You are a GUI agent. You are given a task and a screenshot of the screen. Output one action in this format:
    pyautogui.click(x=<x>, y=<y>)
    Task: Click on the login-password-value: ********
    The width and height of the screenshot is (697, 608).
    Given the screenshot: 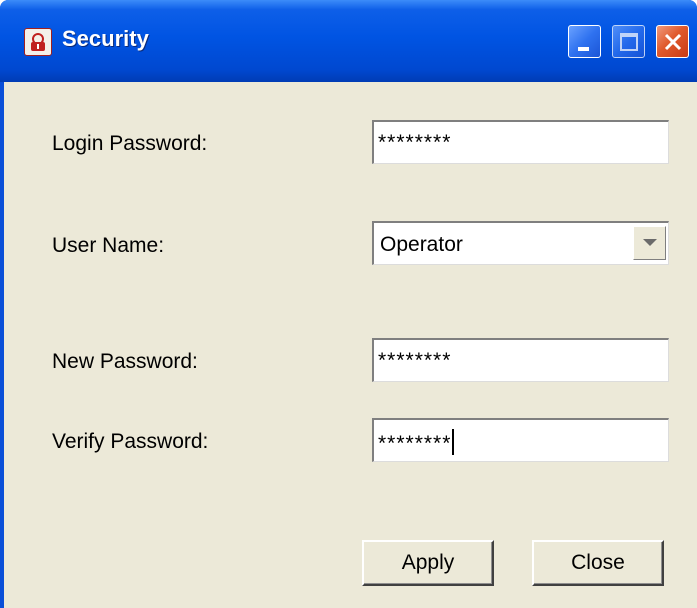 What is the action you would take?
    pyautogui.click(x=415, y=142)
    